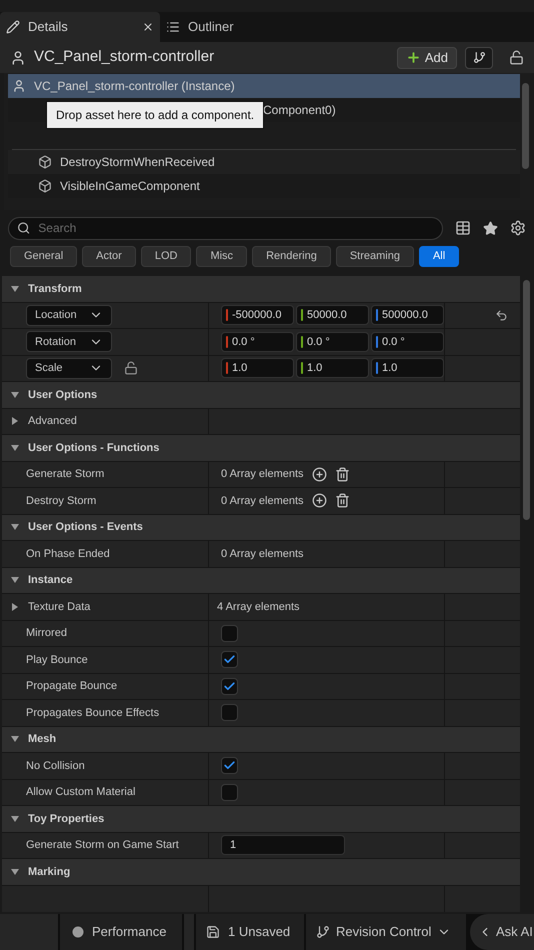  I want to click on table-icon, so click(463, 228).